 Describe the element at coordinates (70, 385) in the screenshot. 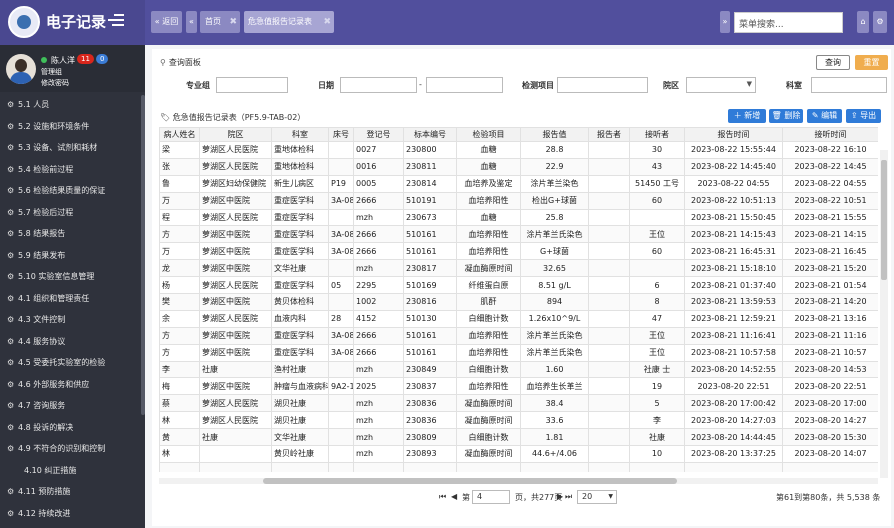

I see `sidebar-item: ⚙ 4.6 外部服务和供应` at that location.